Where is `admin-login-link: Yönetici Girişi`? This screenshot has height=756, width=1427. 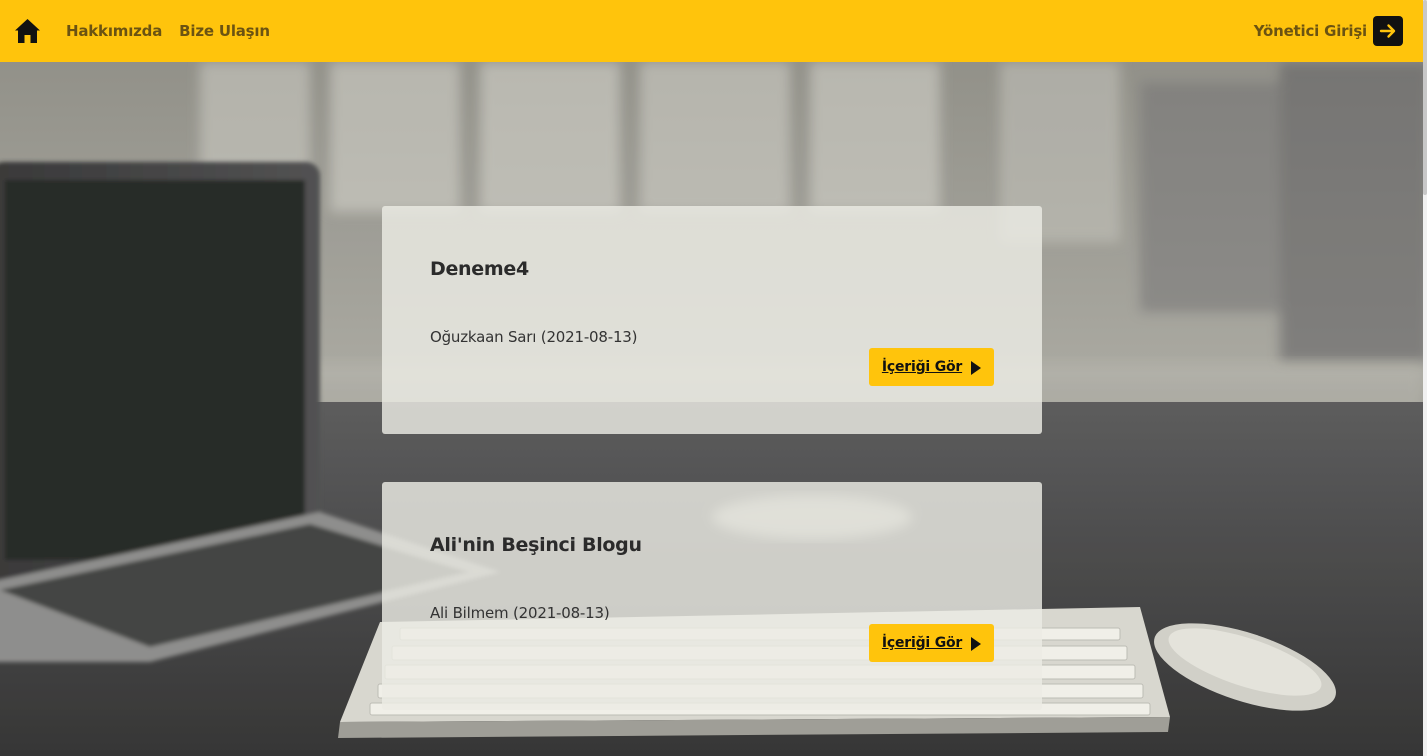
admin-login-link: Yönetici Girişi is located at coordinates (1328, 31).